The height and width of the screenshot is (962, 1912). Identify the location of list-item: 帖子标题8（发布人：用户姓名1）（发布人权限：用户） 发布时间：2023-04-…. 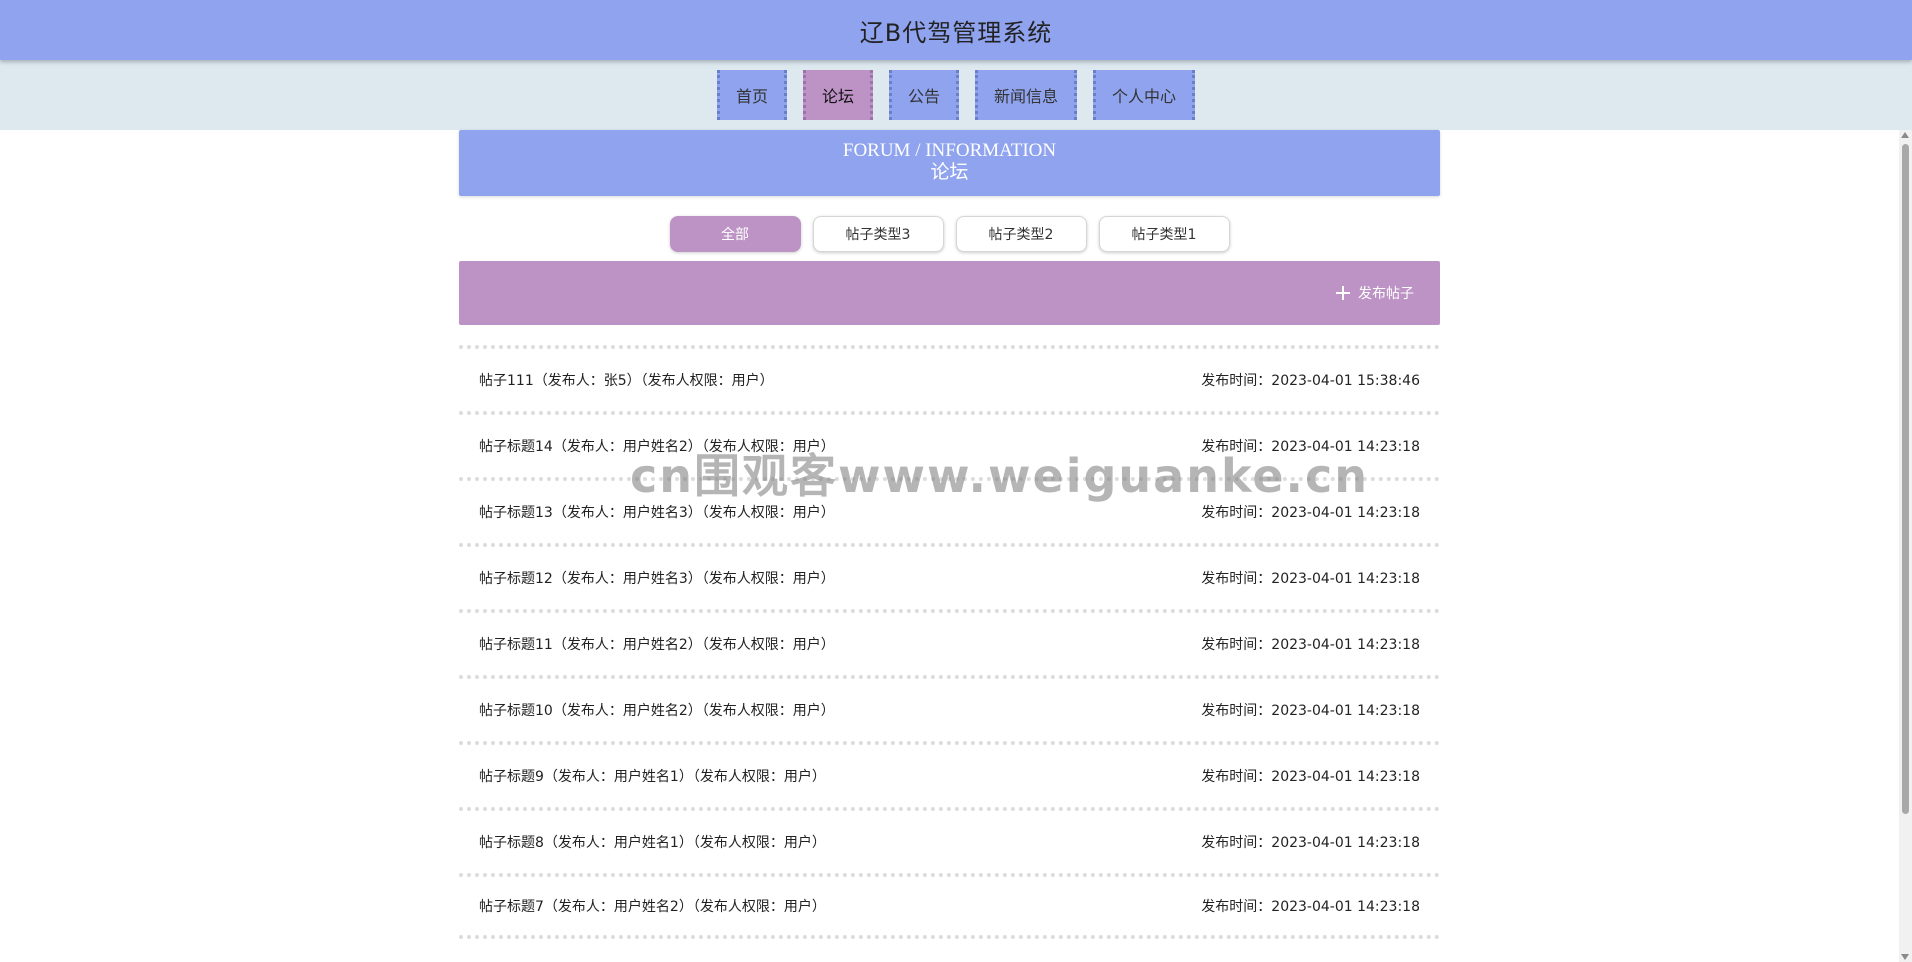
(949, 840).